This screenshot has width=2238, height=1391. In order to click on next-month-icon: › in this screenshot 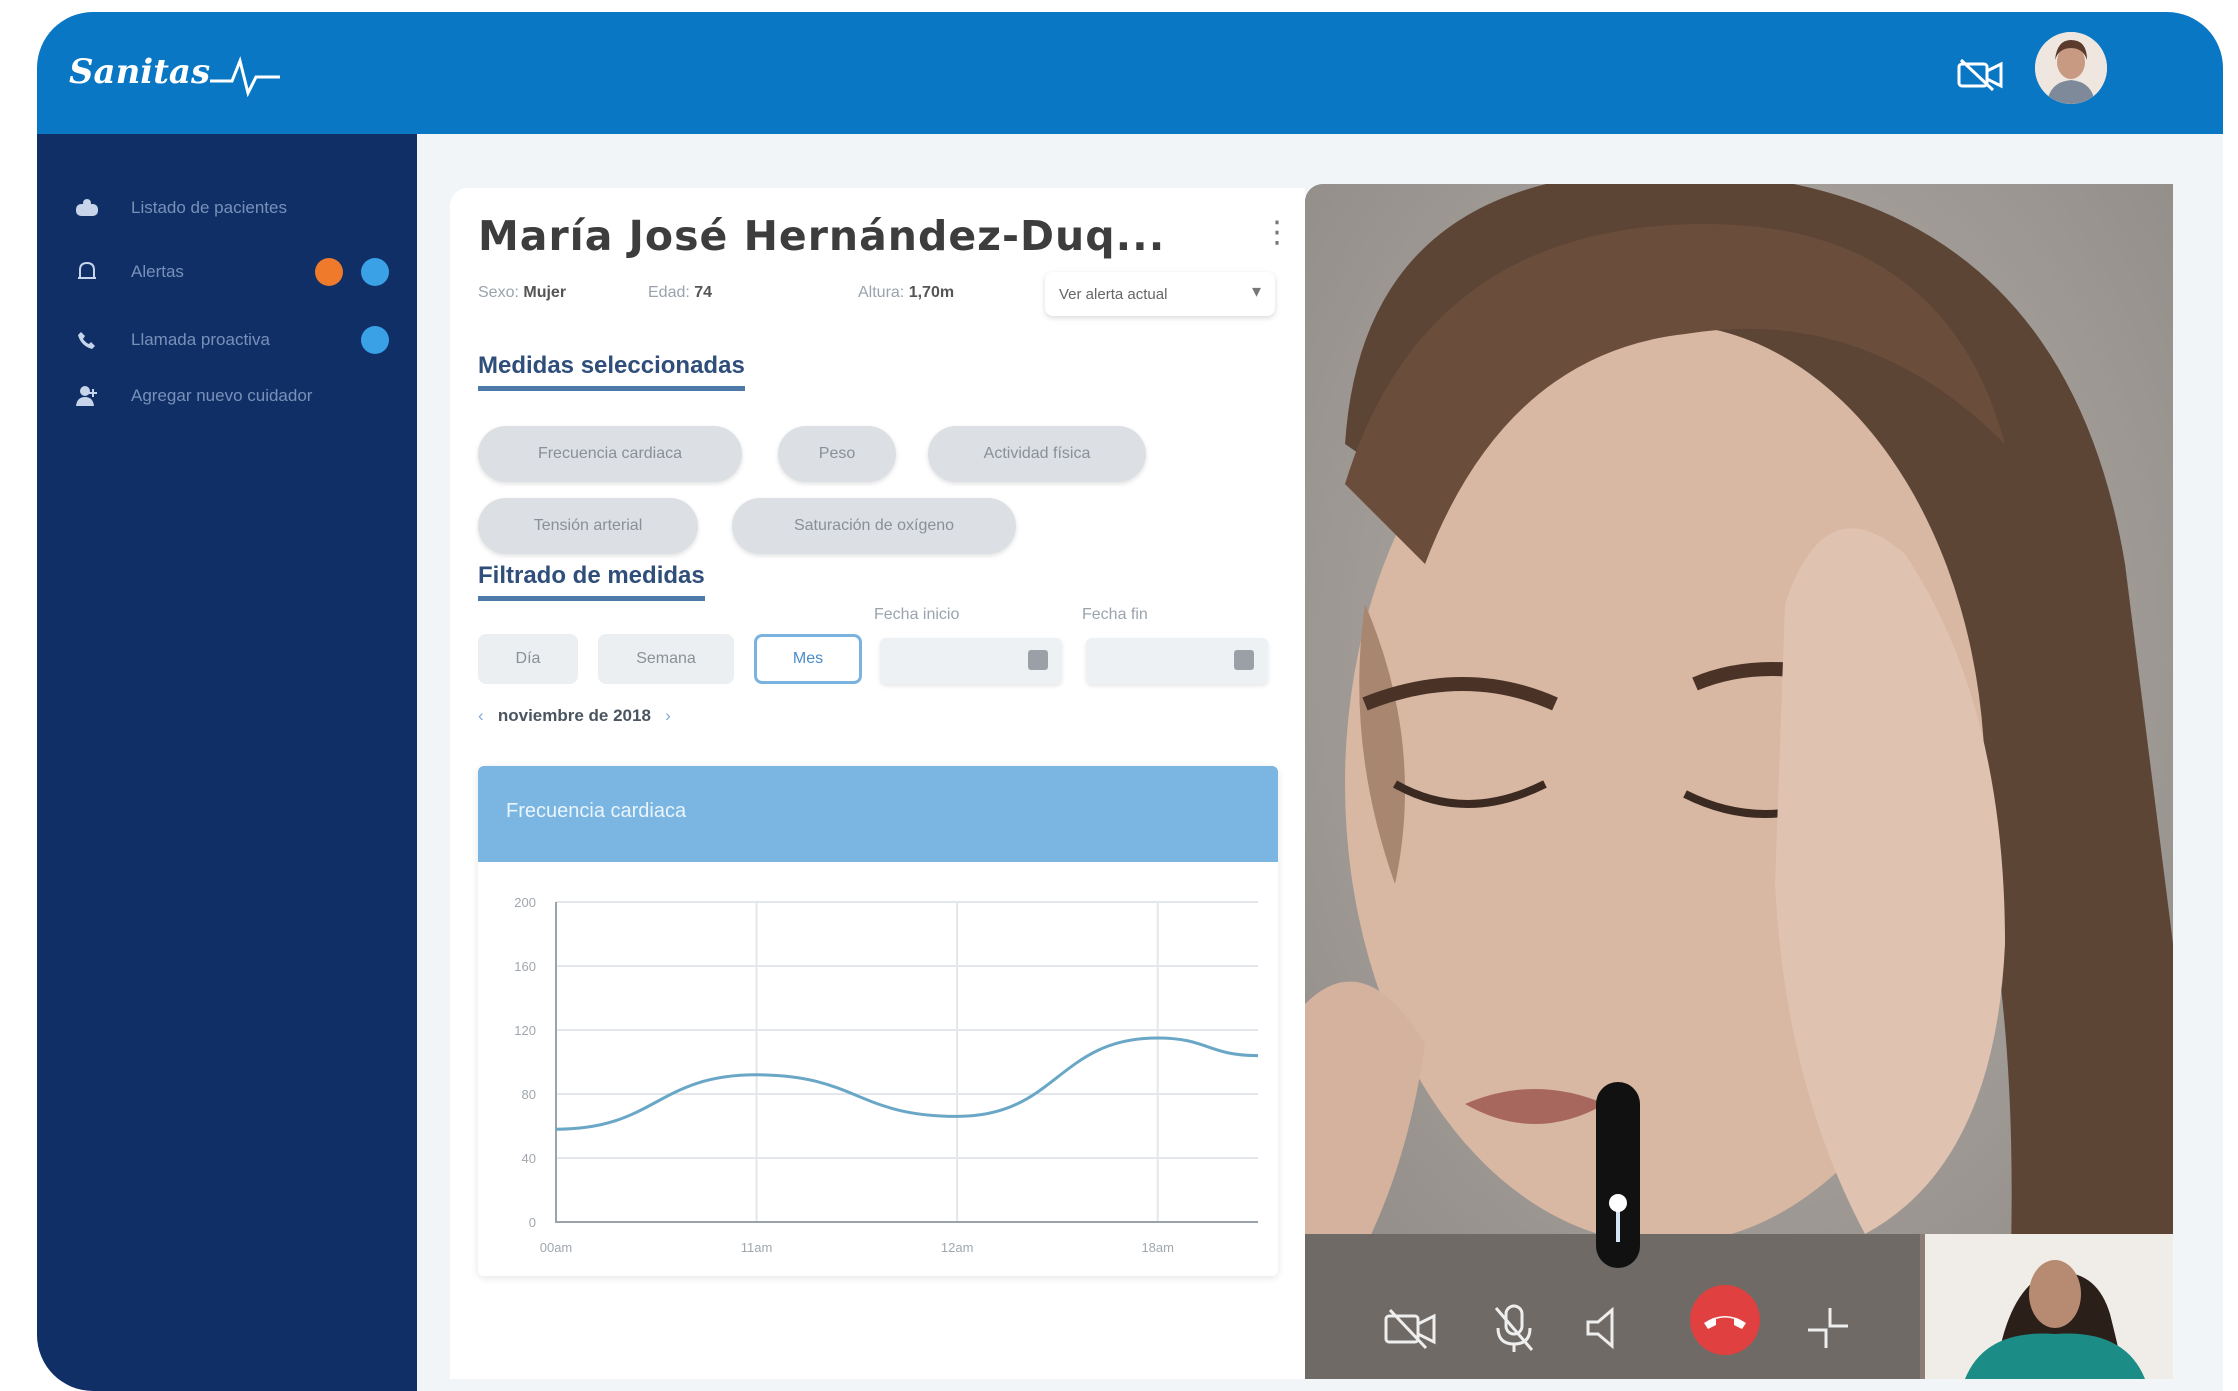, I will do `click(668, 715)`.